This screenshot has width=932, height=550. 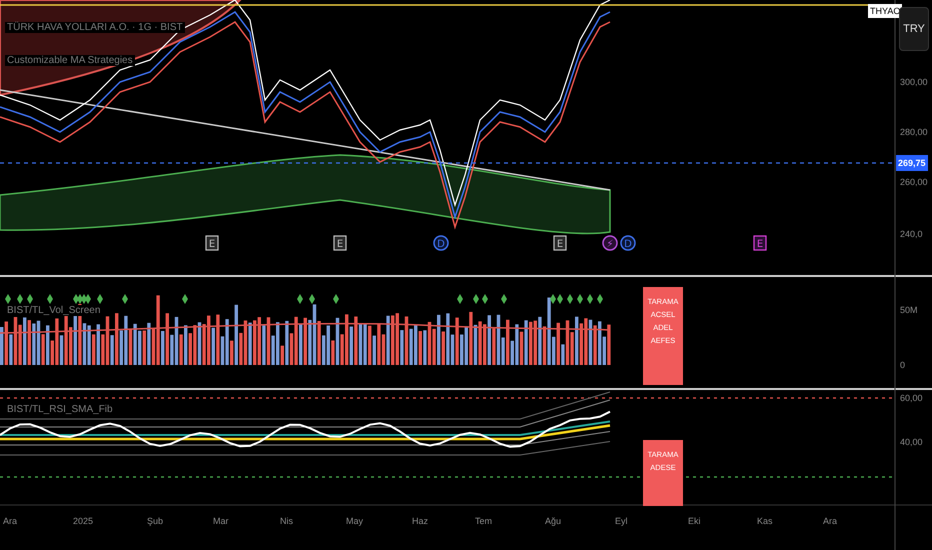 I want to click on time-axis-label: May, so click(x=355, y=521).